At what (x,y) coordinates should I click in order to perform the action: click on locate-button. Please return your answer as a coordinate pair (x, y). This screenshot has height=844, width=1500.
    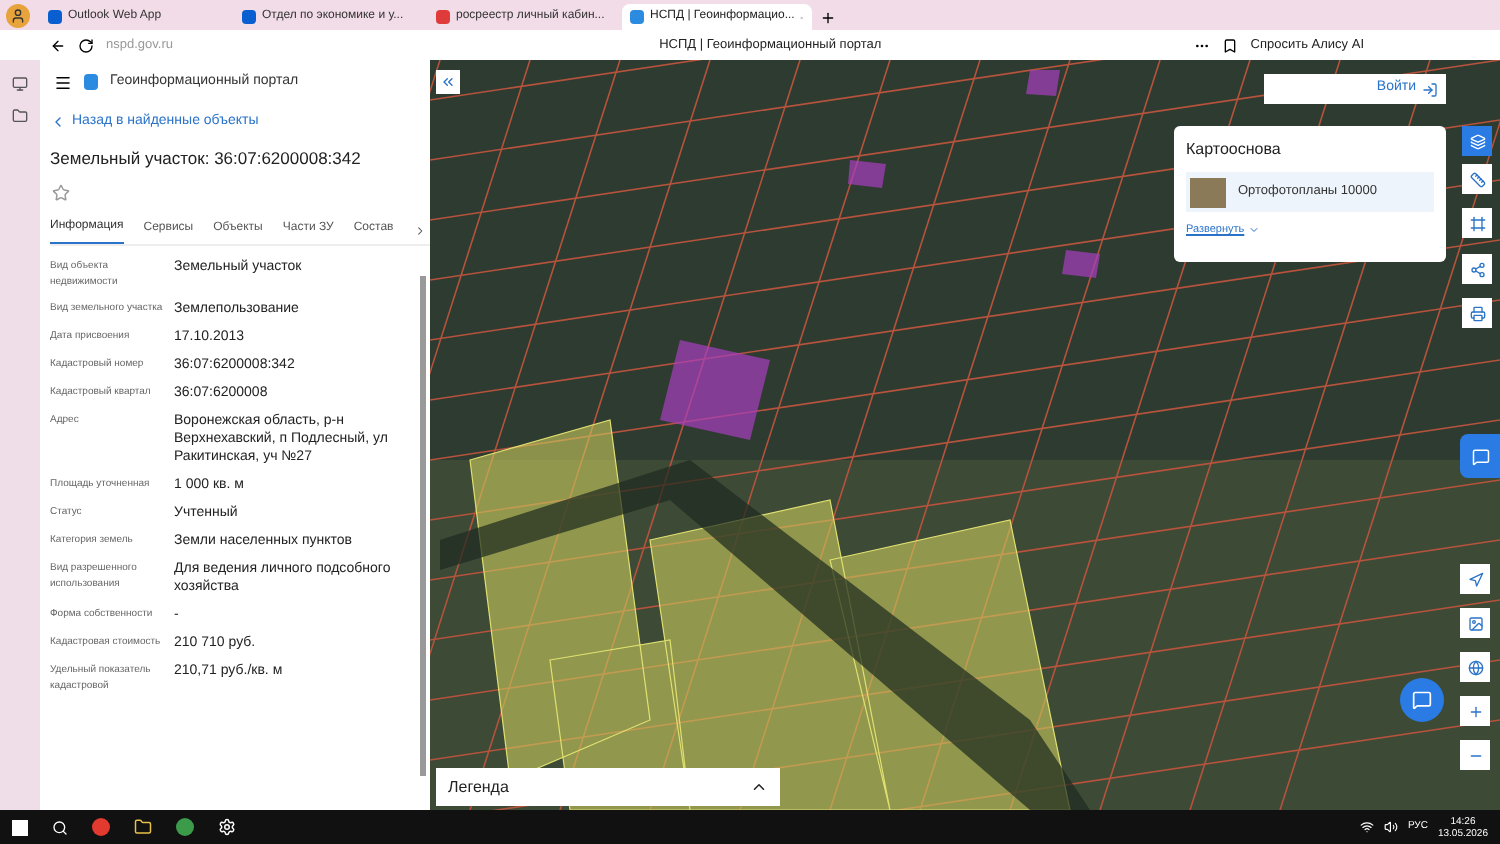
    Looking at the image, I should click on (1475, 579).